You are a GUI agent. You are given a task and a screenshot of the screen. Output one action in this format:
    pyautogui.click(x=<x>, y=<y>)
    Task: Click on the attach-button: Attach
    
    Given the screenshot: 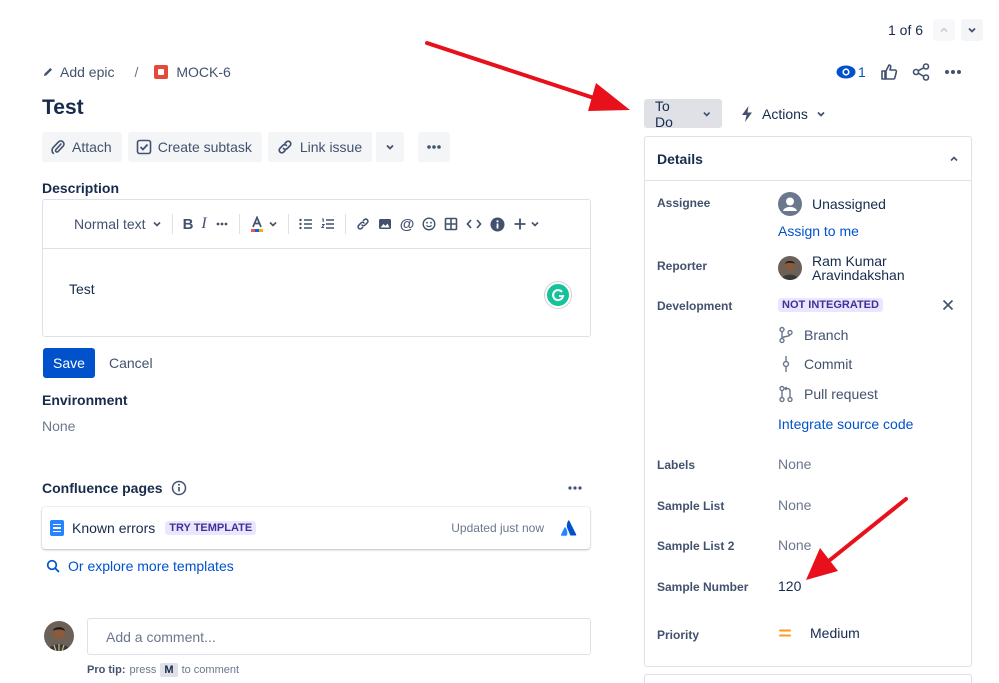 What is the action you would take?
    pyautogui.click(x=82, y=147)
    